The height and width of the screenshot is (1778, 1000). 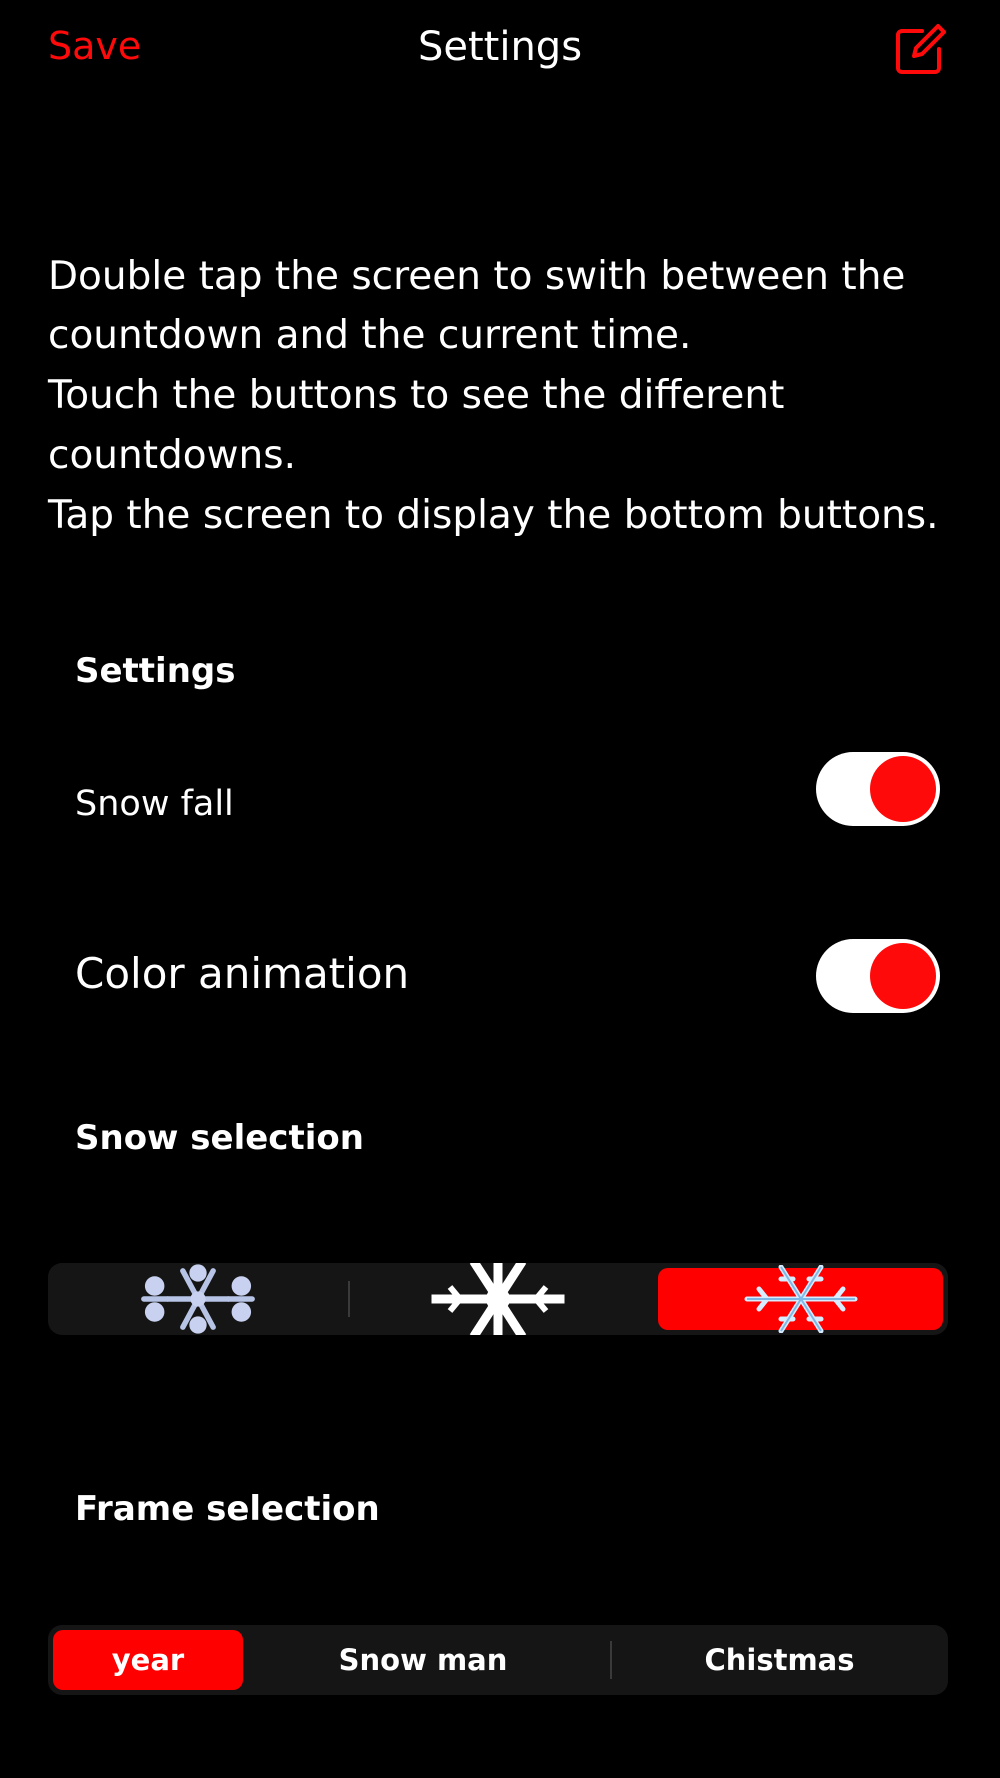 I want to click on frame-option-label: year, so click(x=148, y=1660).